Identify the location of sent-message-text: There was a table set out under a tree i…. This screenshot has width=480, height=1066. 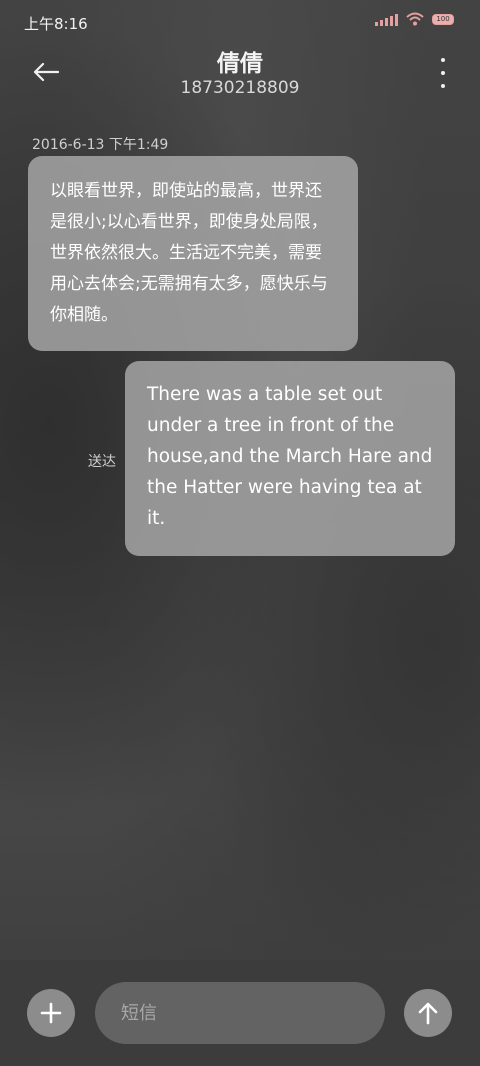
(290, 456).